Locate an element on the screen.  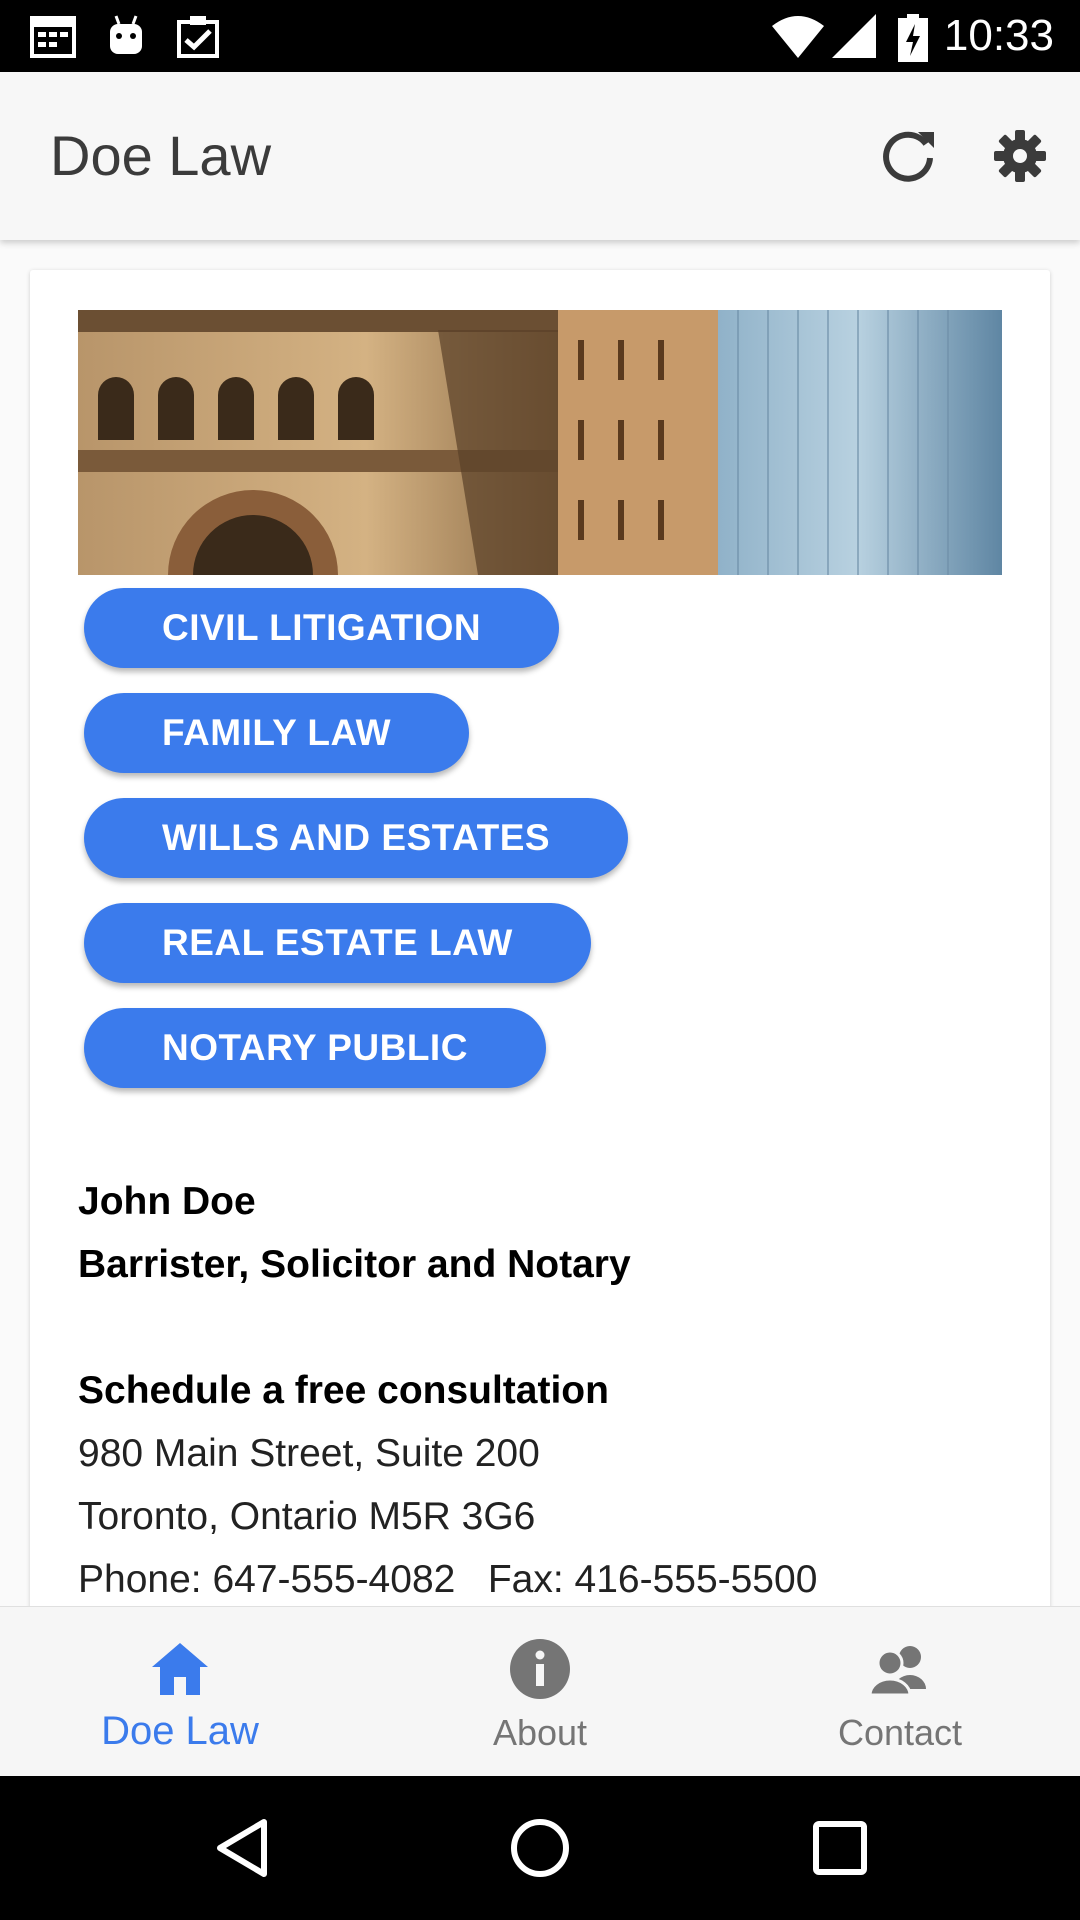
nav-item-doe-law: Doe Law is located at coordinates (180, 1692).